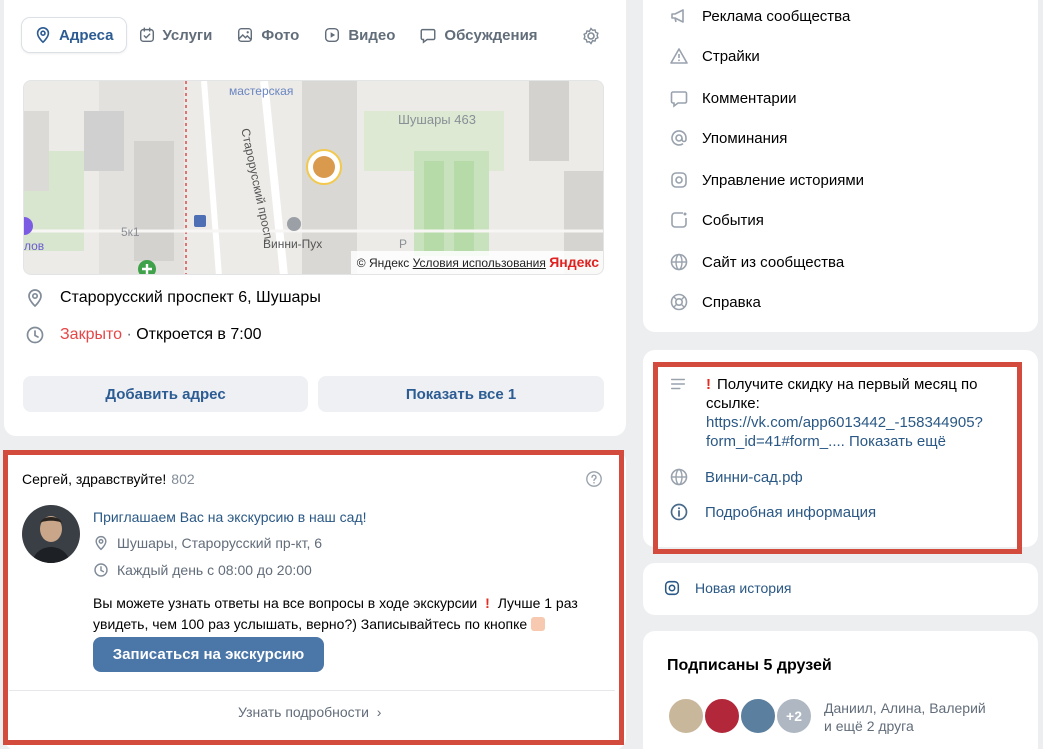 The image size is (1043, 749). I want to click on map-terms-link: Условия использования, so click(479, 263).